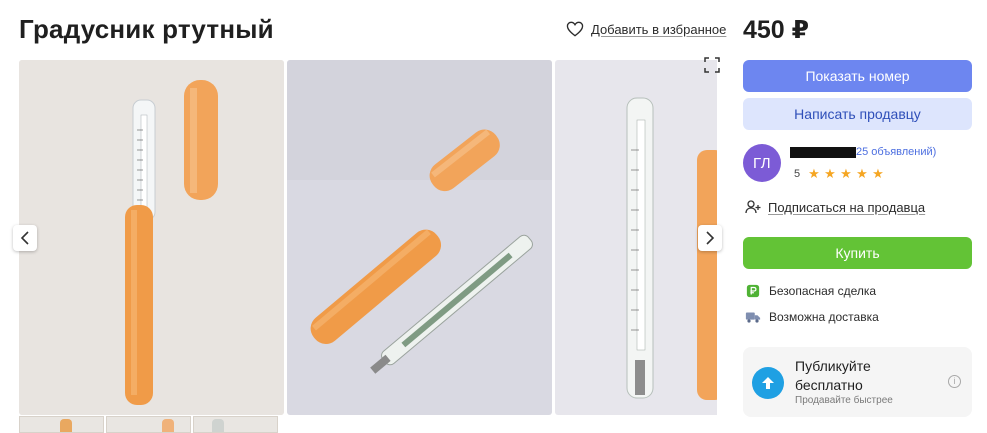 The width and height of the screenshot is (987, 433). I want to click on heart-icon, so click(575, 29).